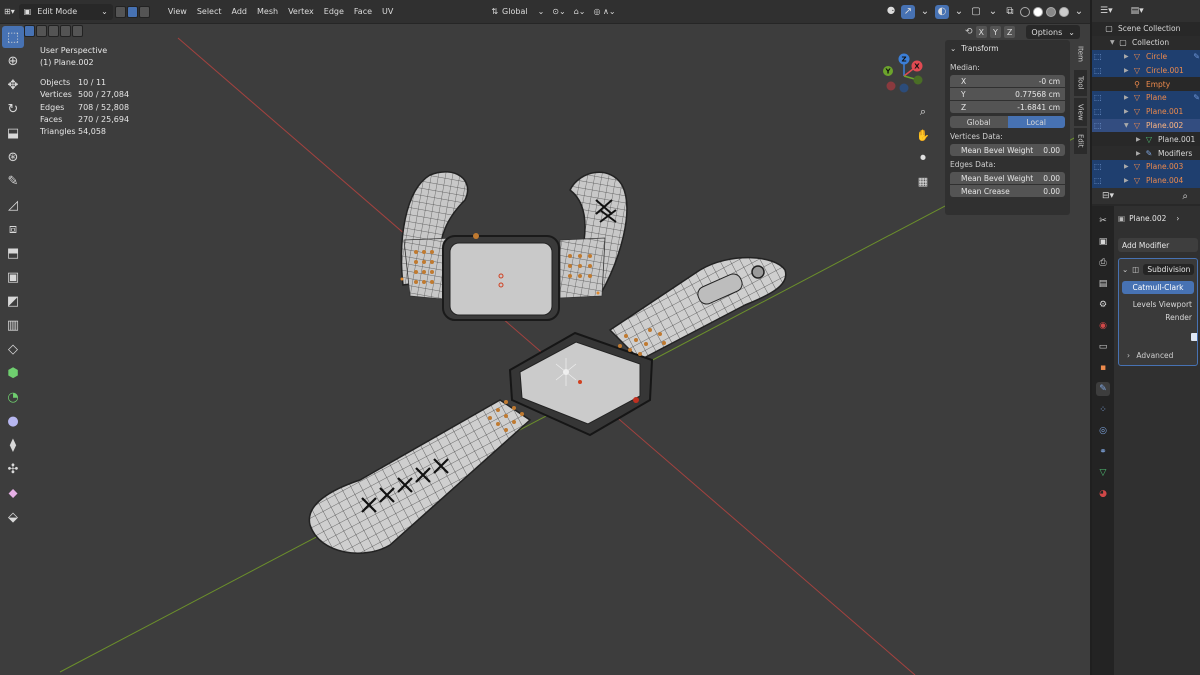  What do you see at coordinates (1103, 347) in the screenshot?
I see `collection-tab-icon: ▭` at bounding box center [1103, 347].